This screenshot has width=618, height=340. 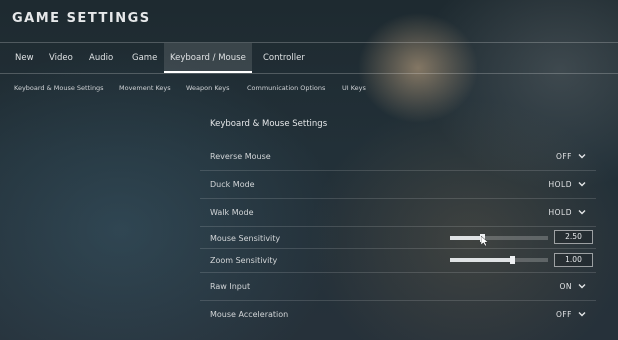 I want to click on zoom-sensitivity-slider, so click(x=499, y=260).